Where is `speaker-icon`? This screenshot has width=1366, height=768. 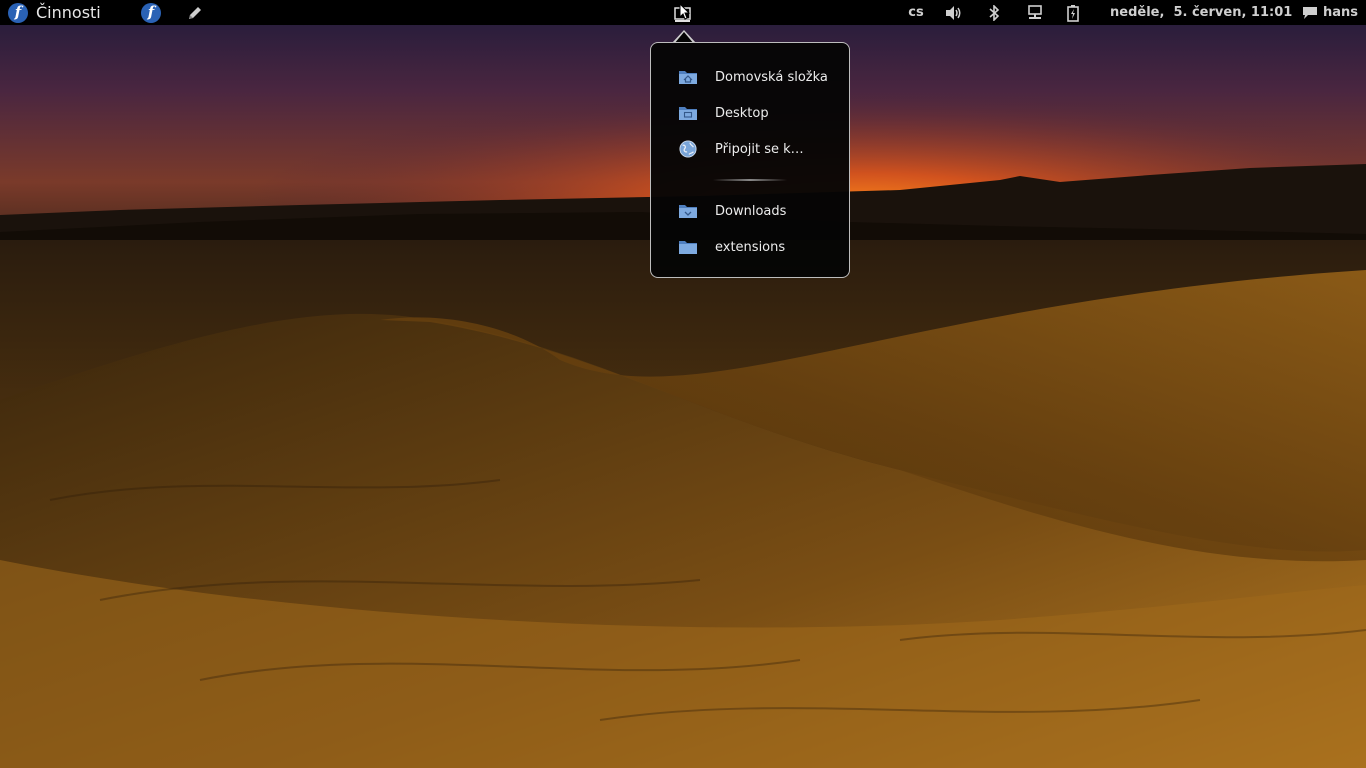
speaker-icon is located at coordinates (953, 12).